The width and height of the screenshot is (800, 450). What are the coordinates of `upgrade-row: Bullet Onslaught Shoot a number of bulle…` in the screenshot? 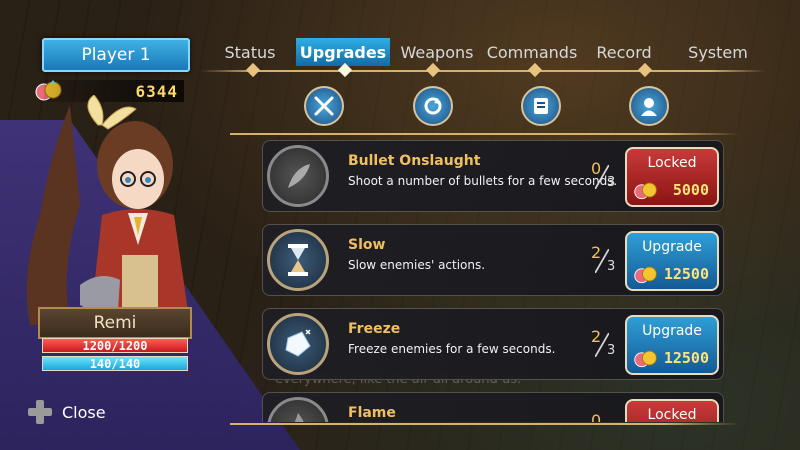 It's located at (493, 176).